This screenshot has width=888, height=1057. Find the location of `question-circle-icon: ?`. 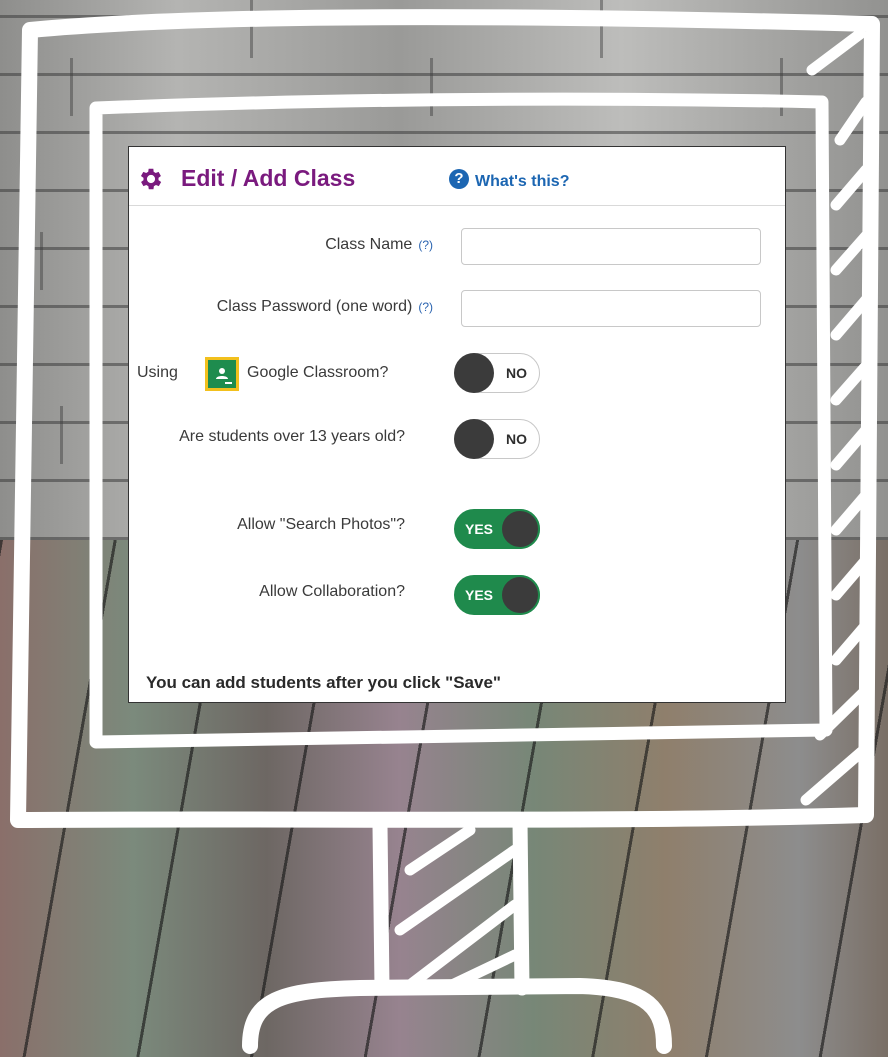

question-circle-icon: ? is located at coordinates (459, 179).